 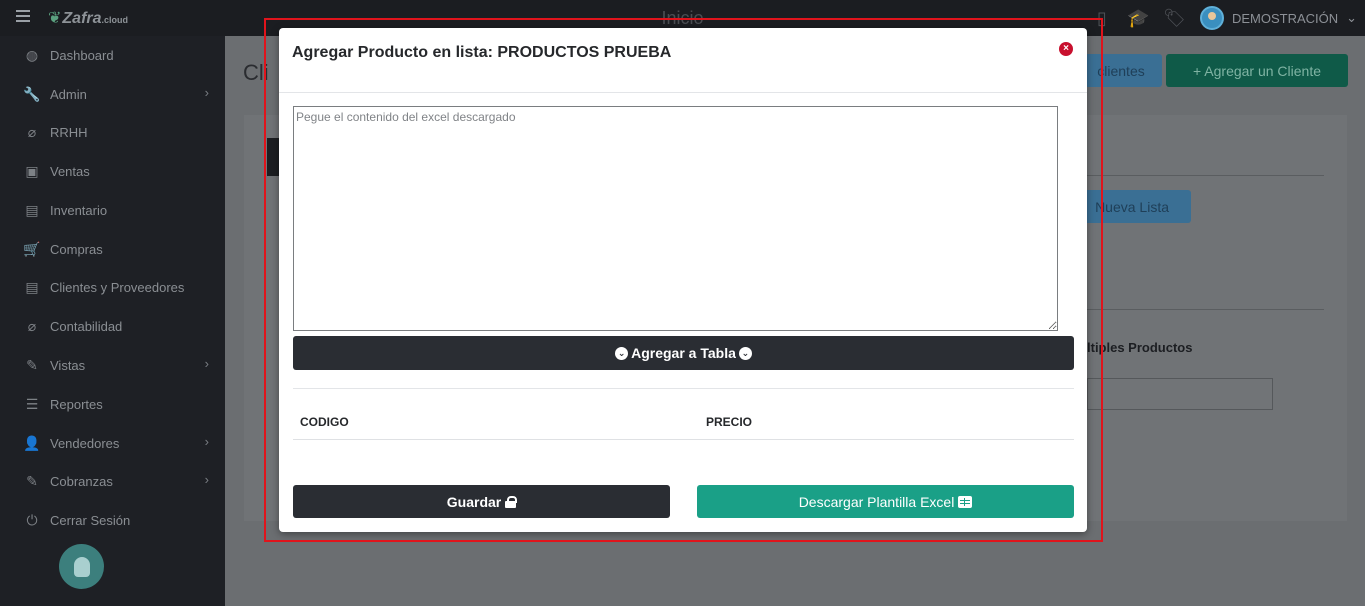 What do you see at coordinates (119, 210) in the screenshot?
I see `sidebar-item-inventario: ▤ Inventario` at bounding box center [119, 210].